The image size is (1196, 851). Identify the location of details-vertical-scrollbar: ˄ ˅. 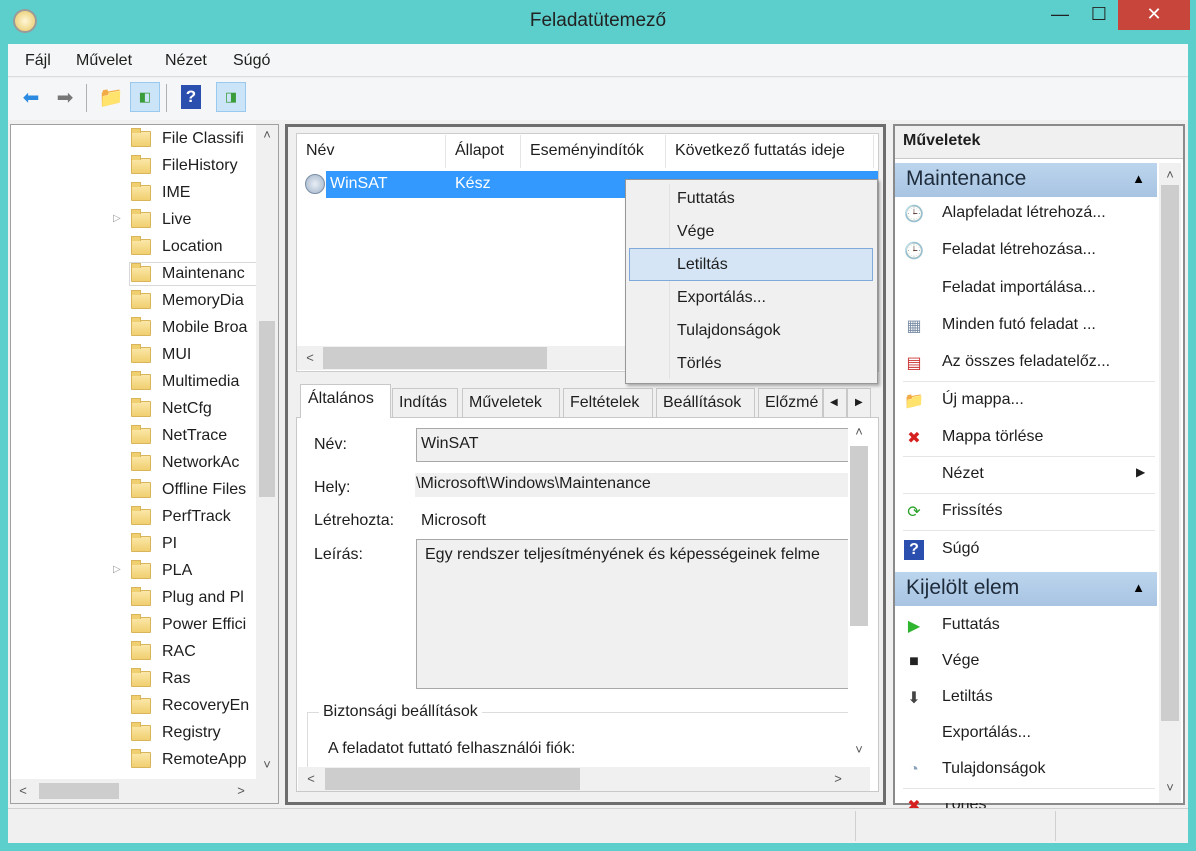
(859, 593).